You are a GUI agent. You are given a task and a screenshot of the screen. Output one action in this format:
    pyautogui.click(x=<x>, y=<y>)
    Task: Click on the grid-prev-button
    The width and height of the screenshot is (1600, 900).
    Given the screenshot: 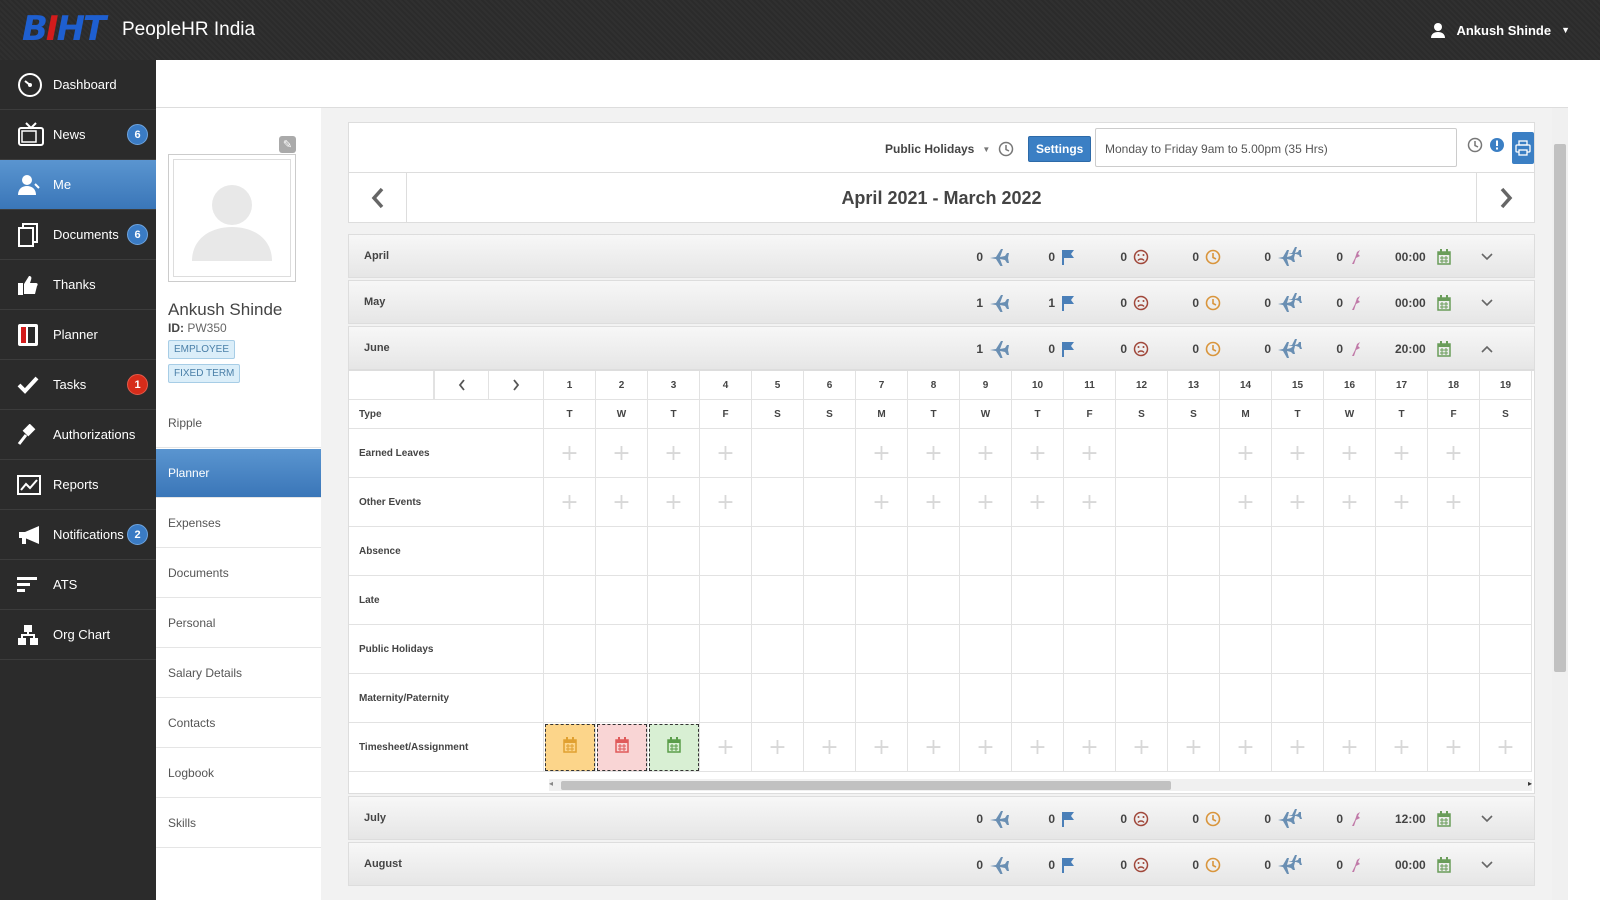 What is the action you would take?
    pyautogui.click(x=461, y=385)
    